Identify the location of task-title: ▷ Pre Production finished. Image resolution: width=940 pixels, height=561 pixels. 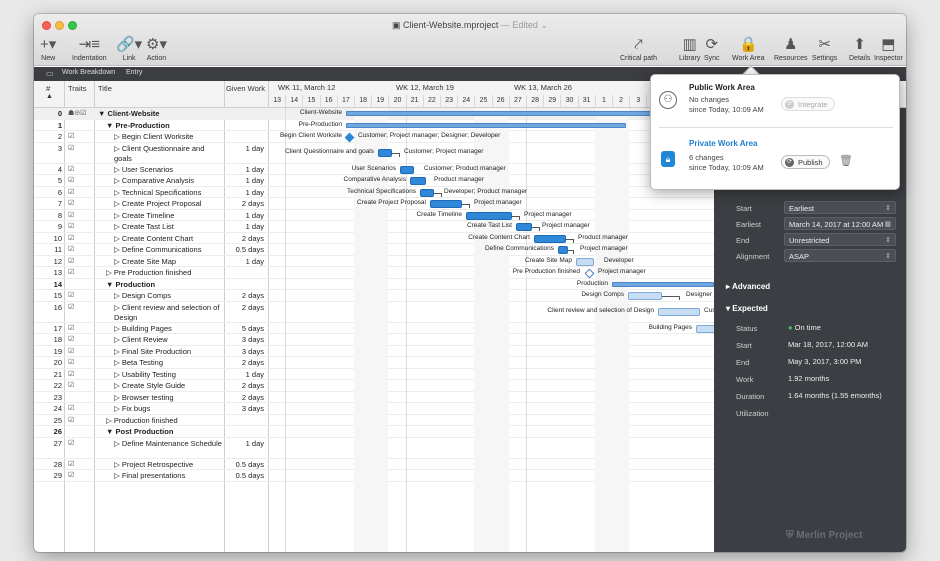
(148, 272).